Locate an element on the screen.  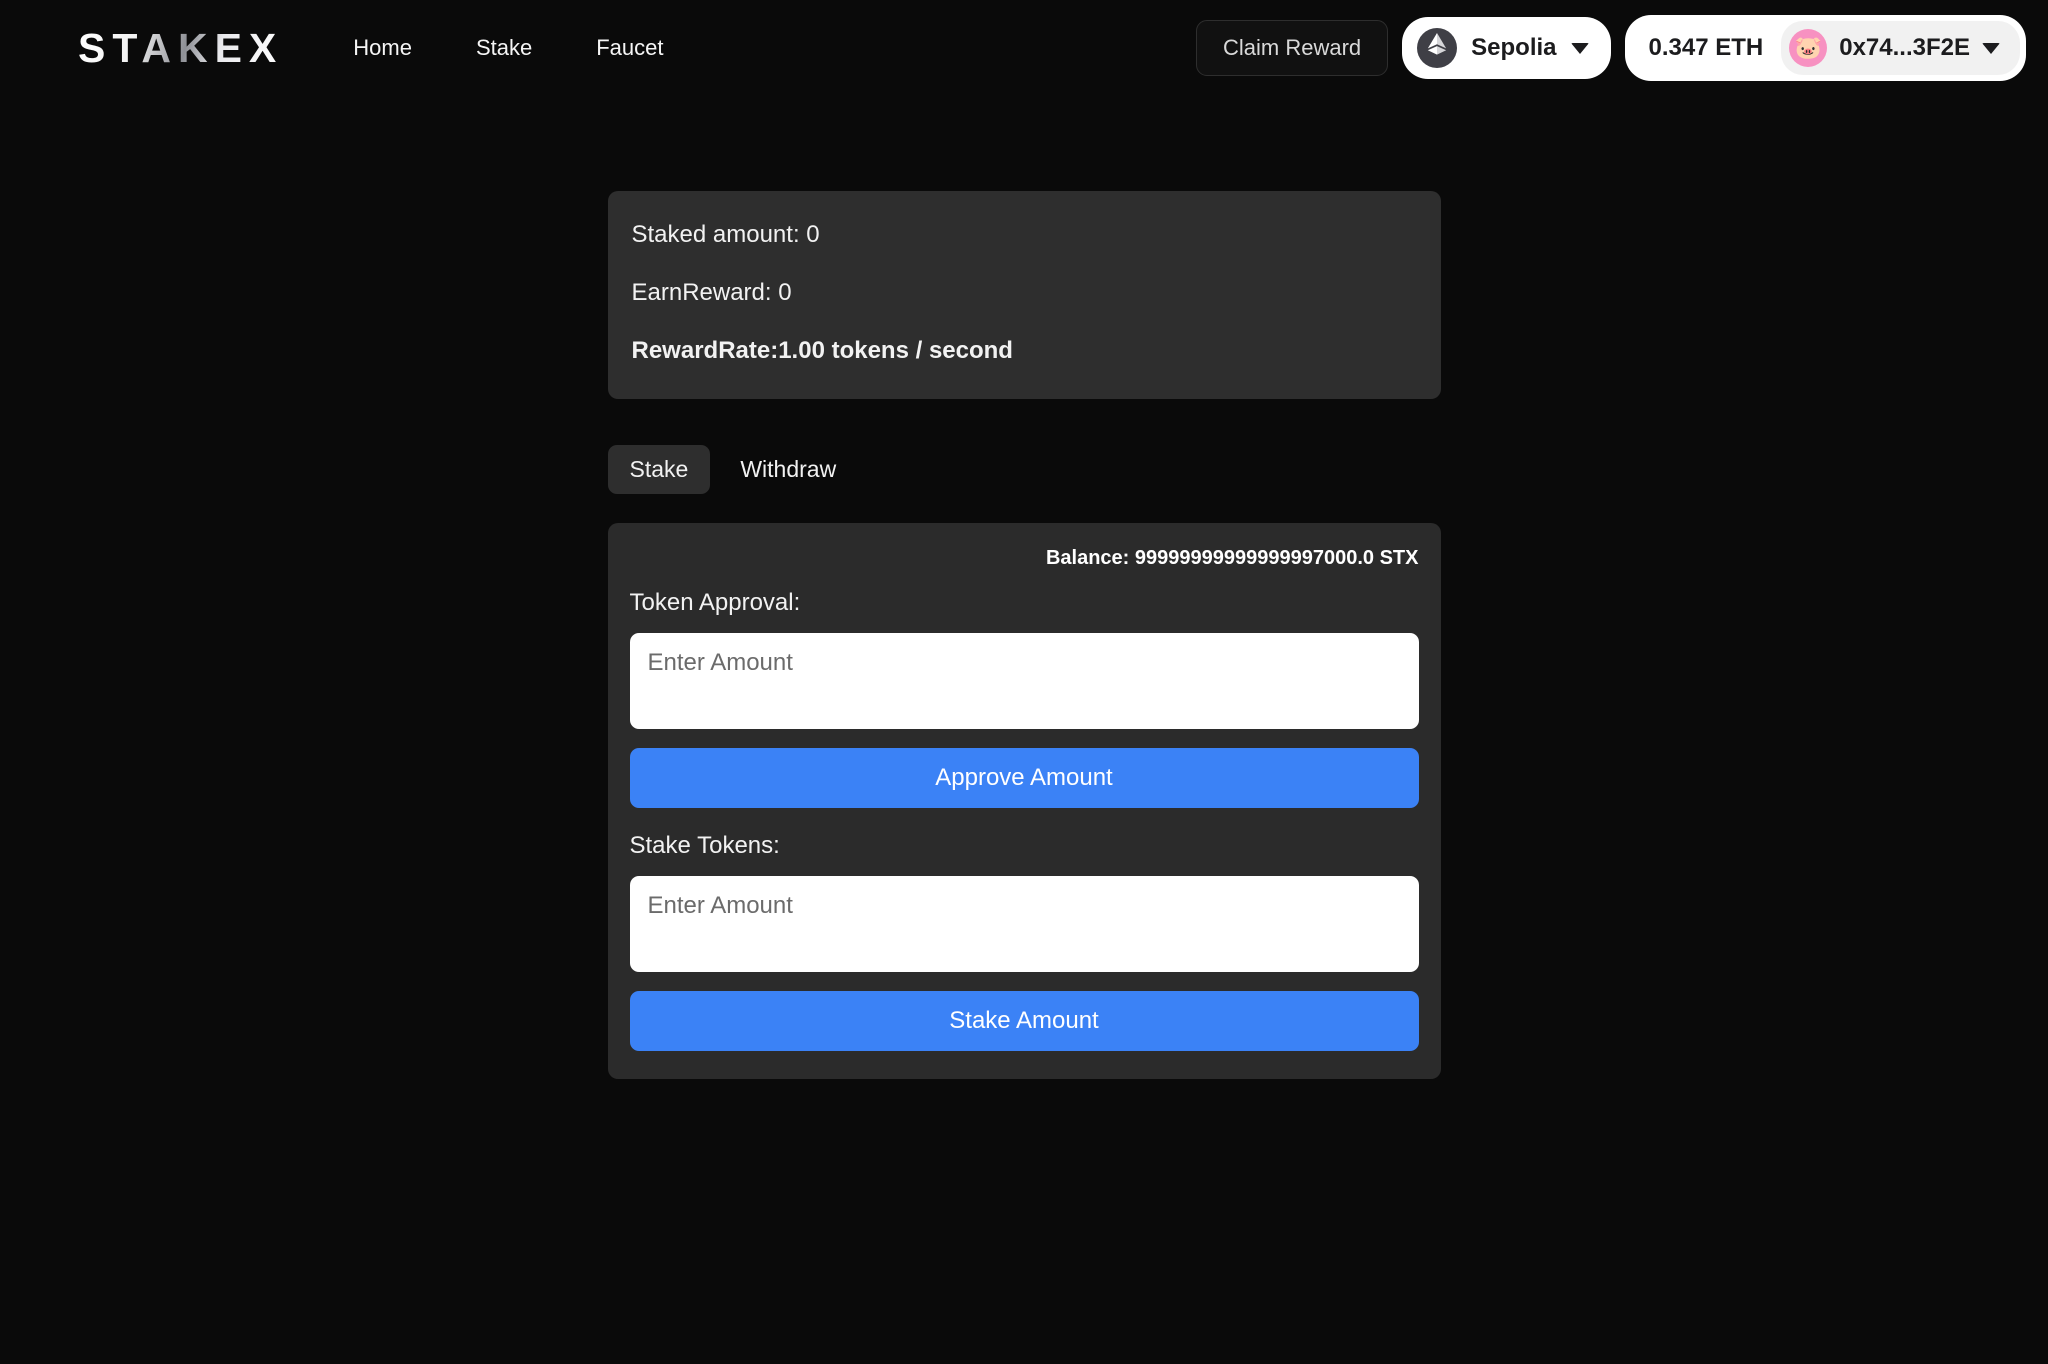
stake-amount-button: Stake Amount is located at coordinates (1024, 1021).